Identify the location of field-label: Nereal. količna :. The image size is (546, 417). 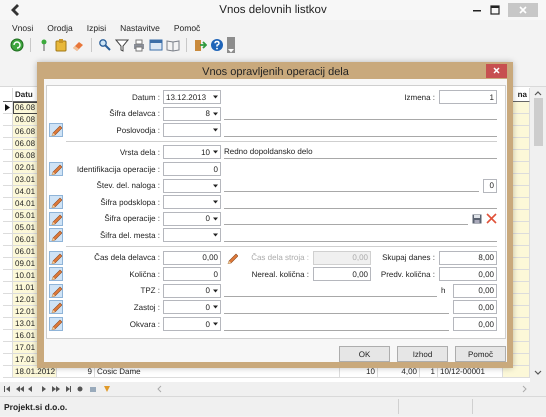
(279, 274).